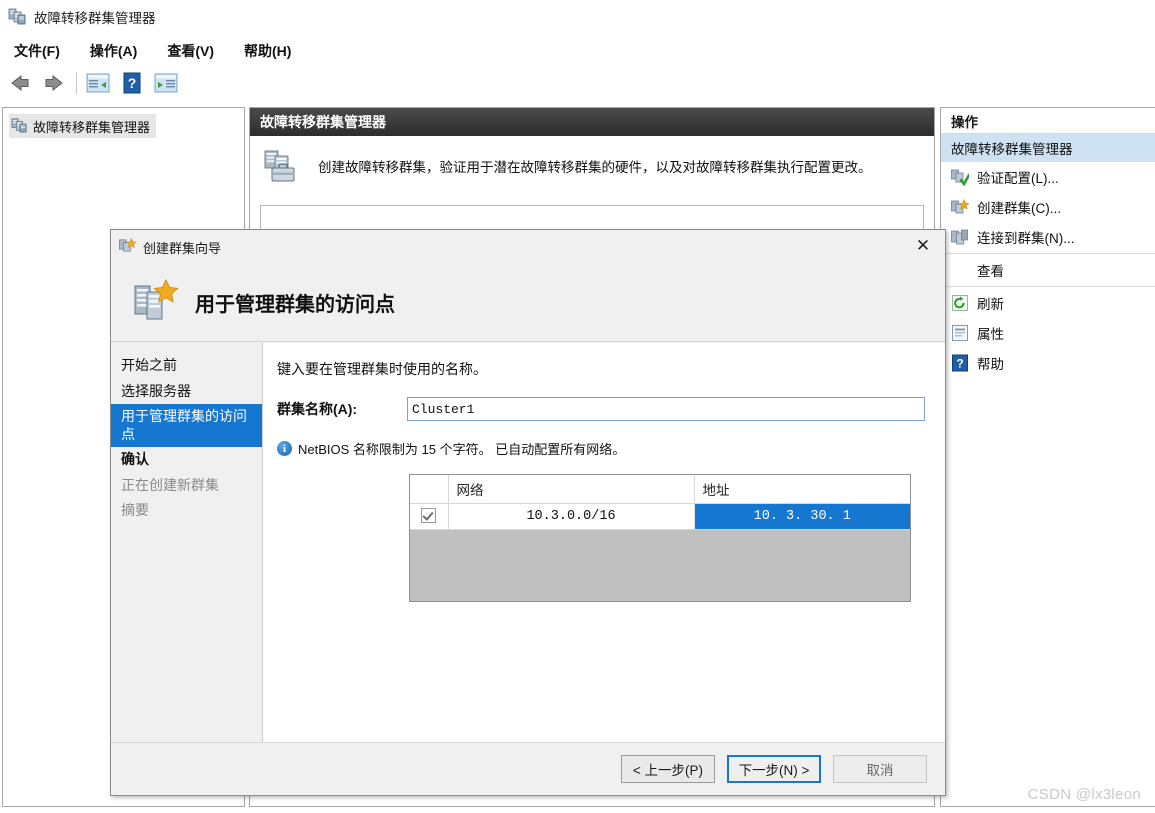 The height and width of the screenshot is (813, 1155). Describe the element at coordinates (1084, 794) in the screenshot. I see `watermark: CSDN @lx3leon` at that location.